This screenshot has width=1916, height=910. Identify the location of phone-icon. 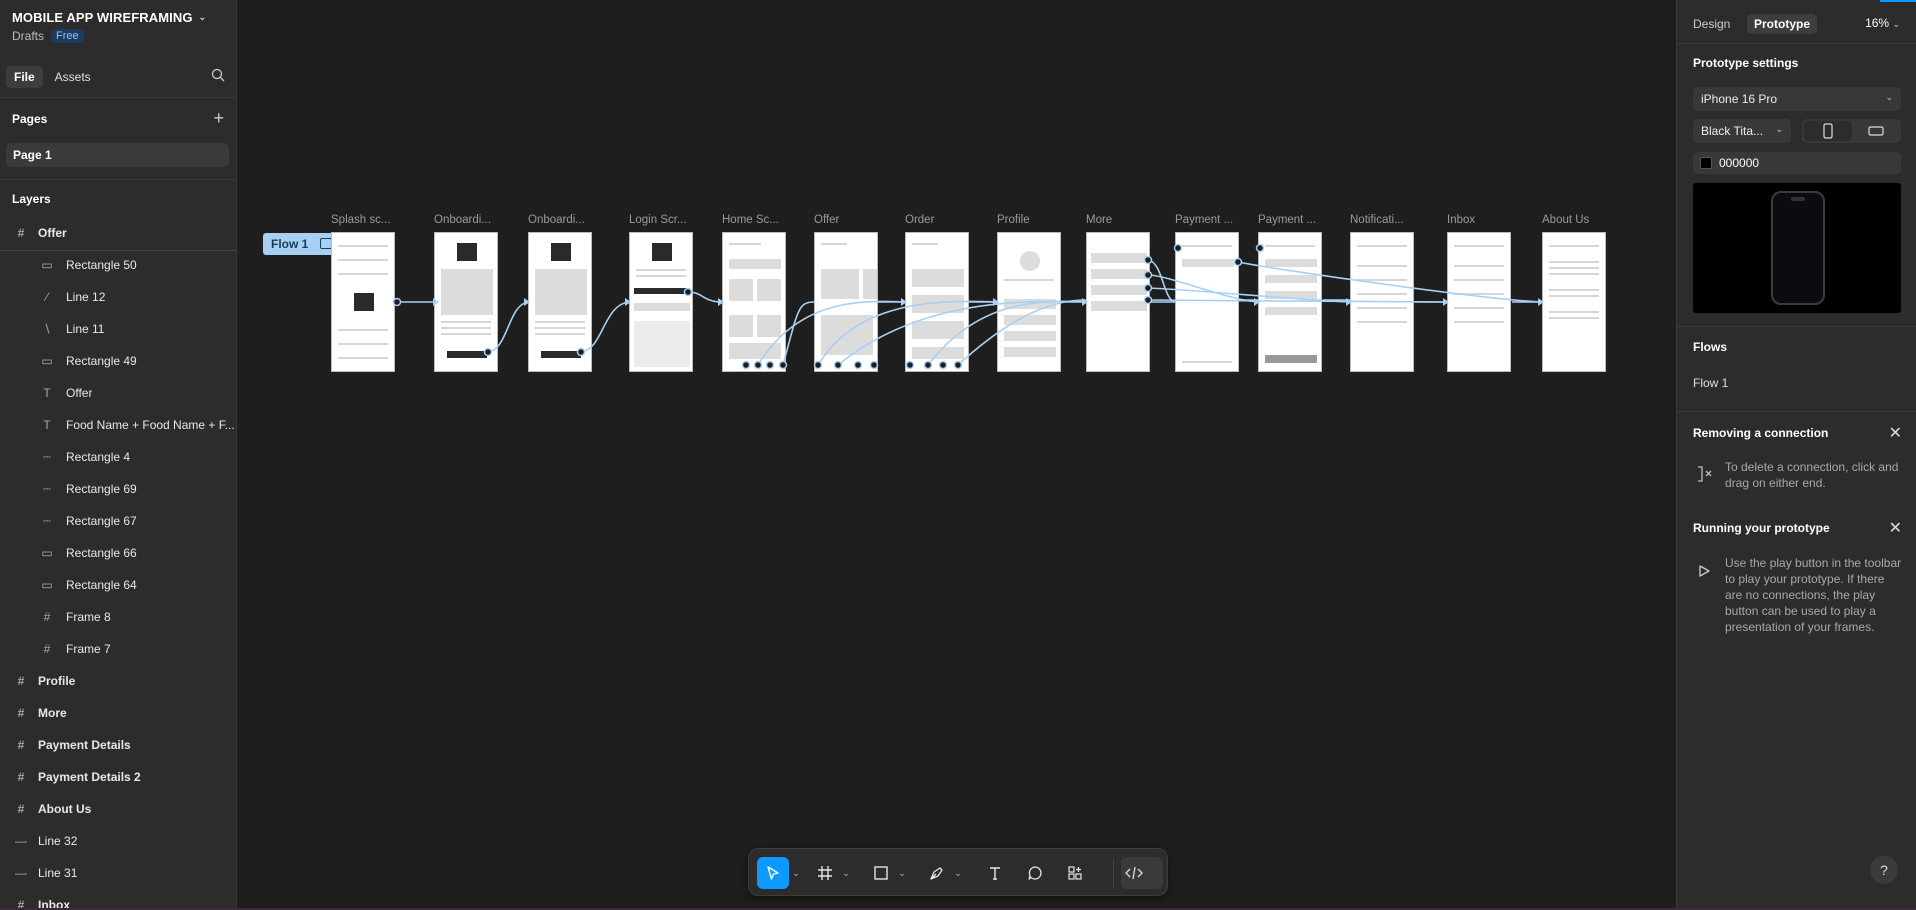
(1798, 248).